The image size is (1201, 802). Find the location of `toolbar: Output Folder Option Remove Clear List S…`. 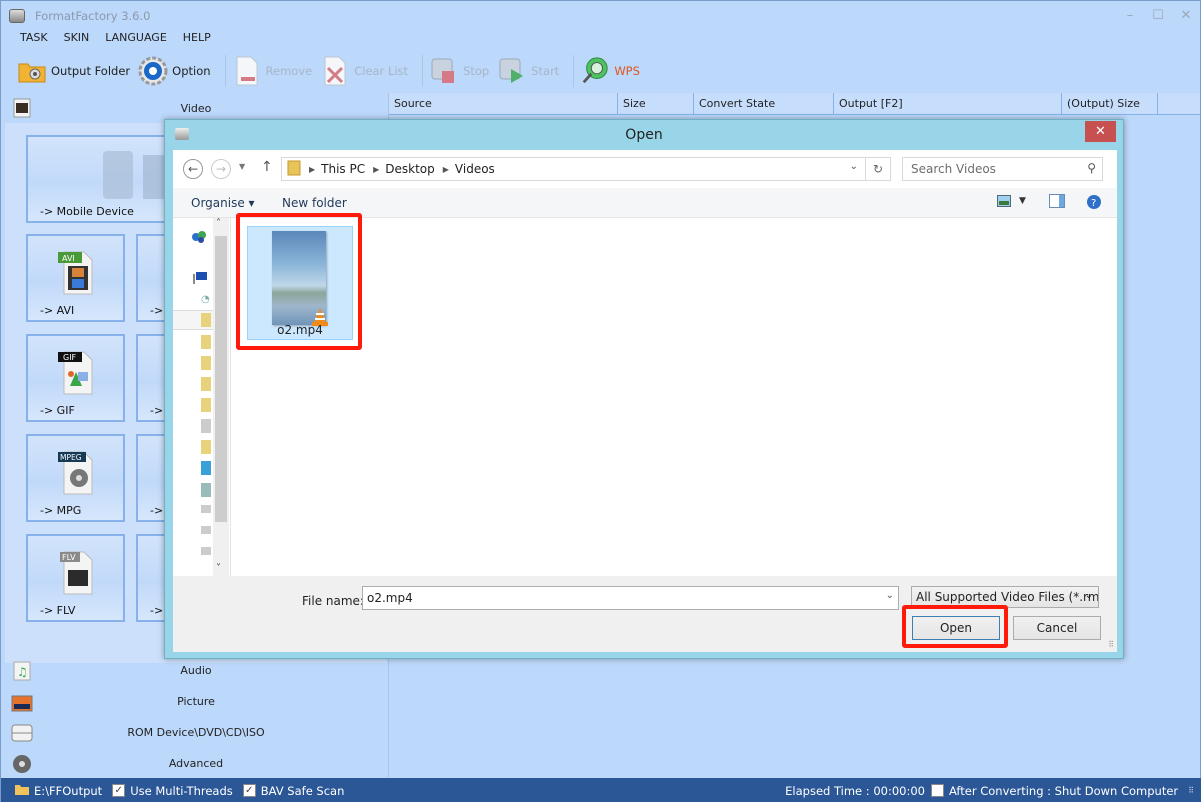

toolbar: Output Folder Option Remove Clear List S… is located at coordinates (324, 71).